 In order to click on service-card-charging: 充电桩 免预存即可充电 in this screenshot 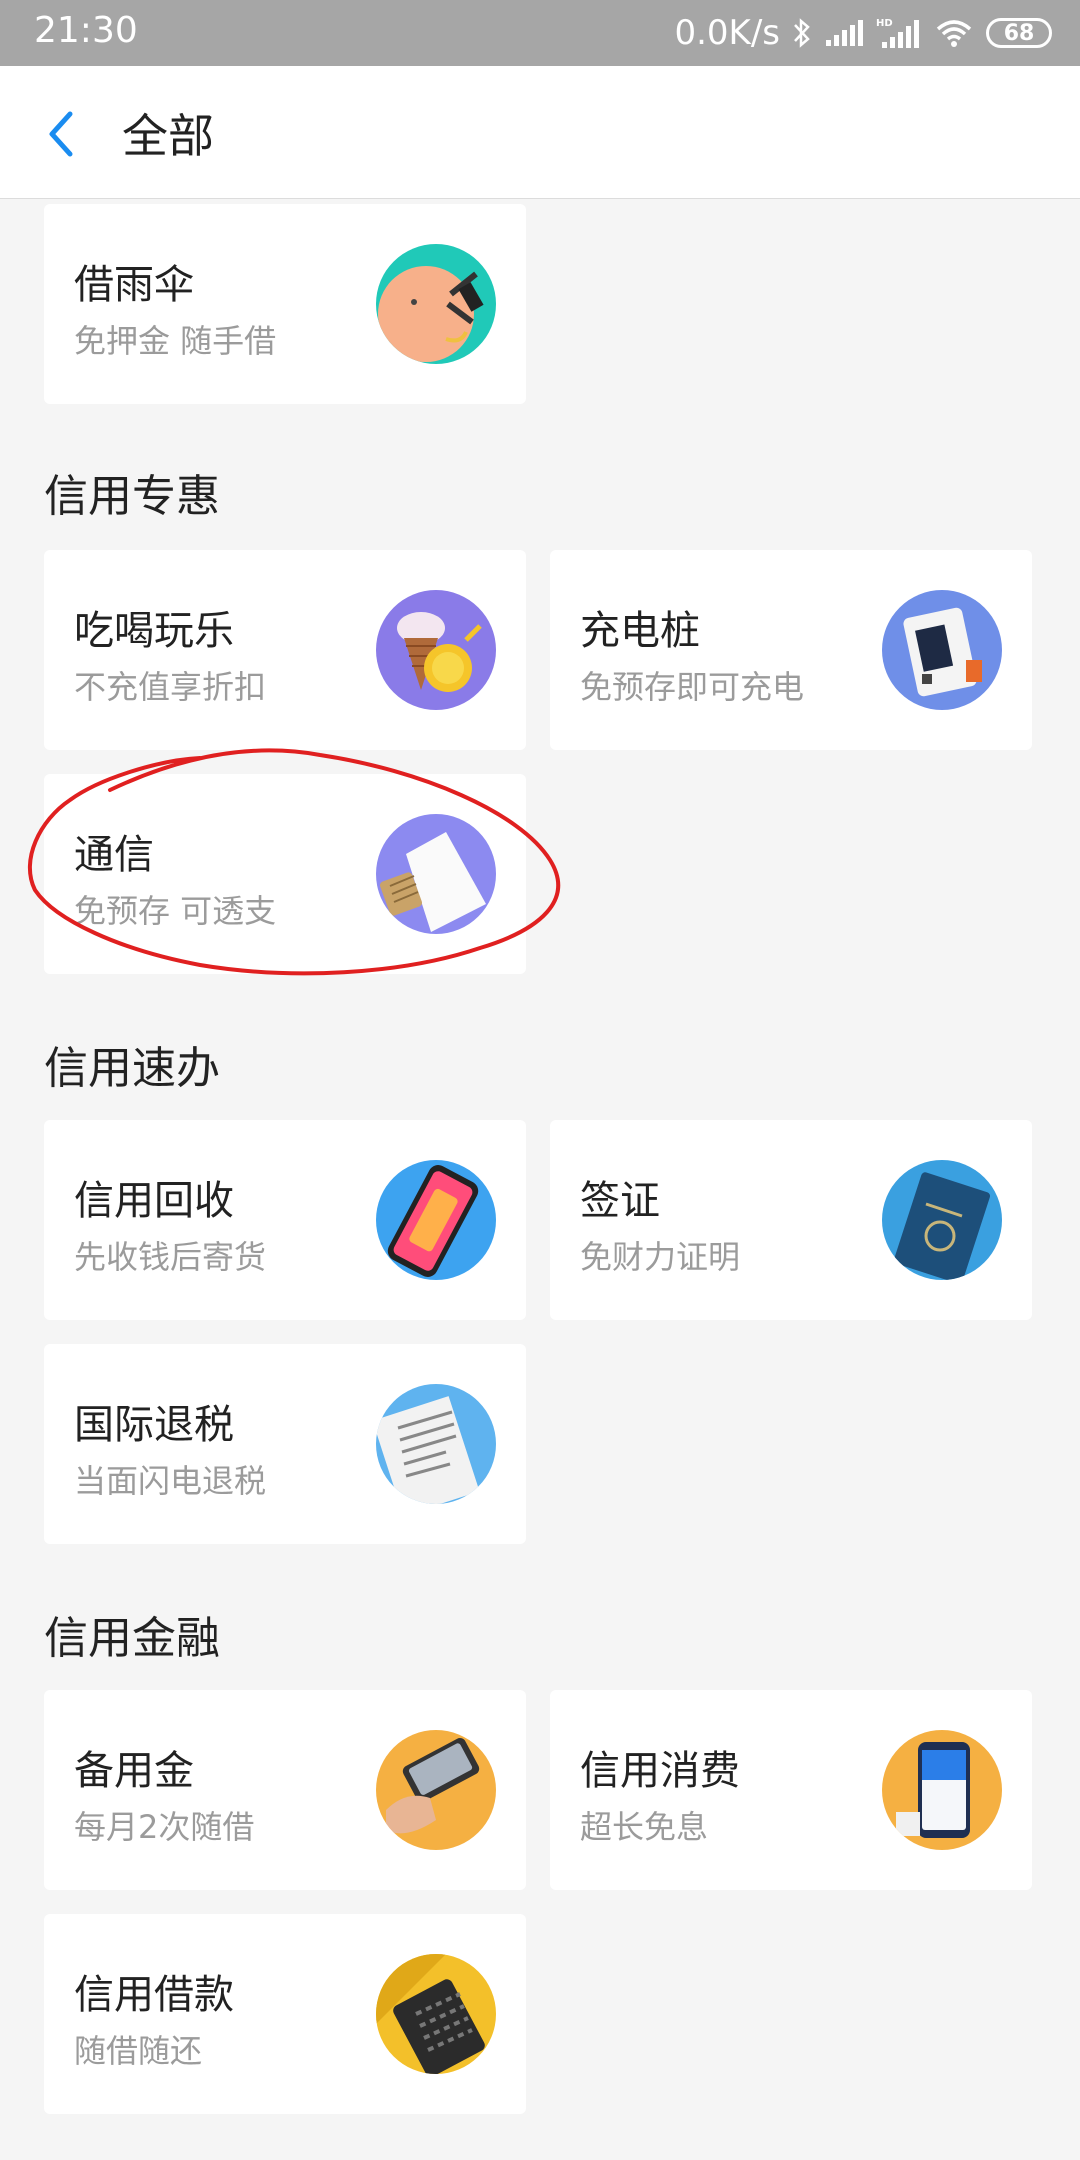, I will do `click(791, 650)`.